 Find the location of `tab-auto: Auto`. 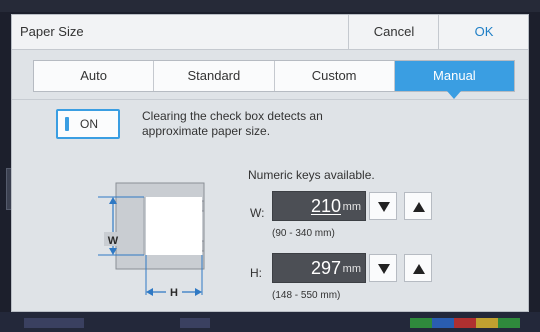

tab-auto: Auto is located at coordinates (94, 76).